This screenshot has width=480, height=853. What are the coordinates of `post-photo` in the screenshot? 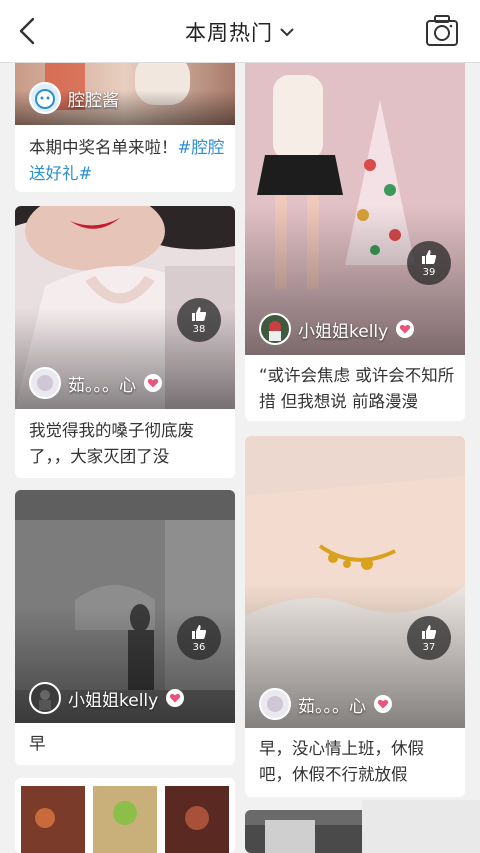 It's located at (125, 815).